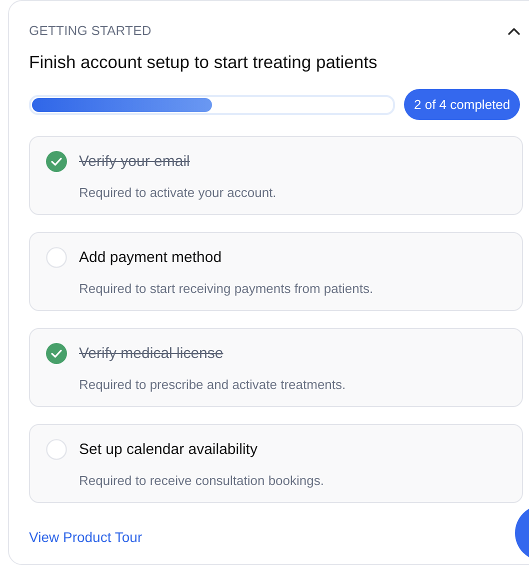  Describe the element at coordinates (276, 367) in the screenshot. I see `task-card: Verify medical license Required to prescribe and activate treatments.` at that location.